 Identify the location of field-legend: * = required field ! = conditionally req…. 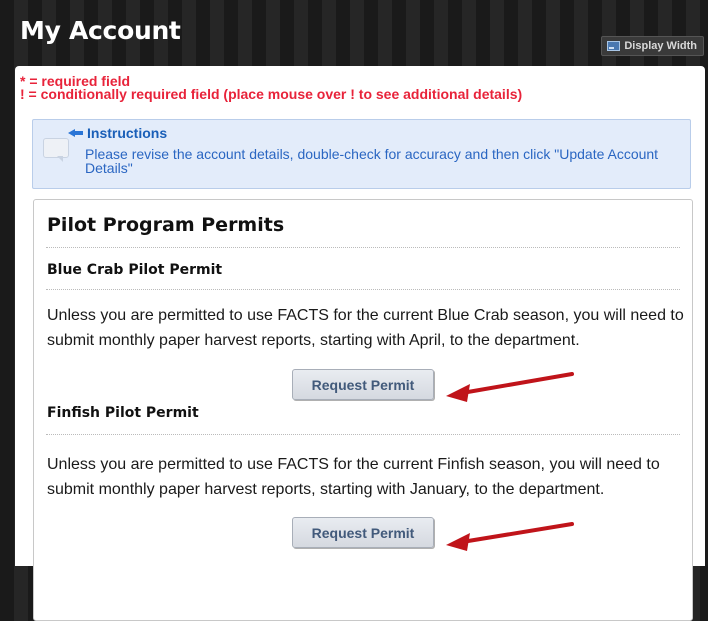
(271, 88).